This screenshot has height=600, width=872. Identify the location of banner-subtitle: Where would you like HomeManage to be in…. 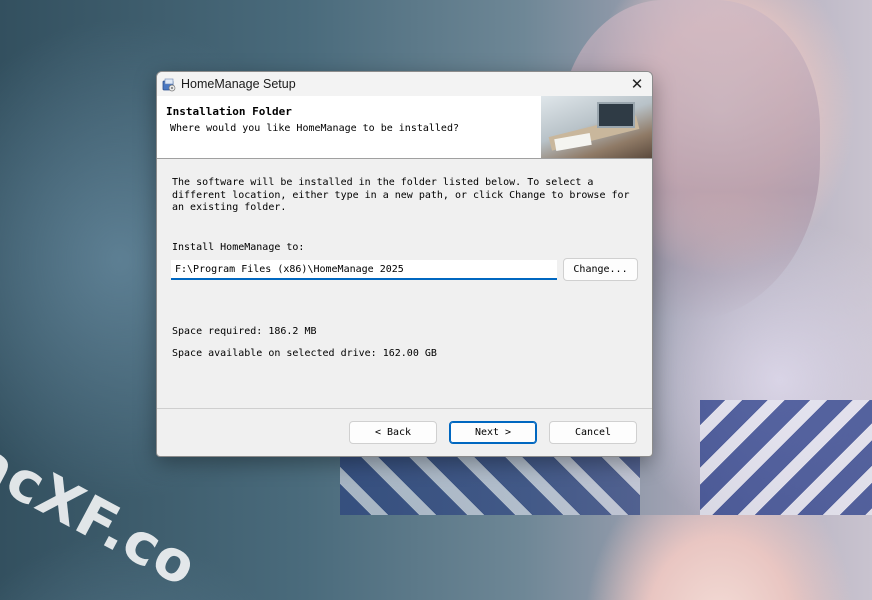
(314, 128).